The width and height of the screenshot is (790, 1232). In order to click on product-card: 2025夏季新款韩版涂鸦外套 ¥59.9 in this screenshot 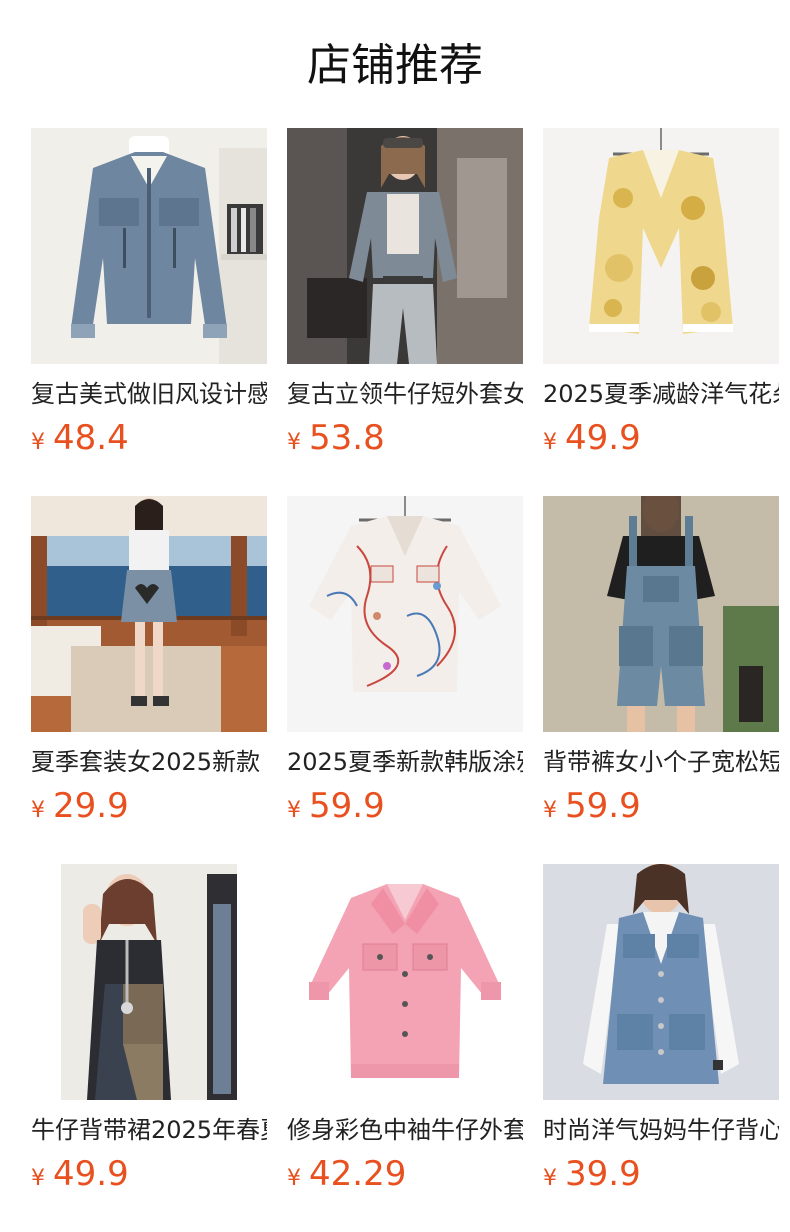, I will do `click(405, 680)`.